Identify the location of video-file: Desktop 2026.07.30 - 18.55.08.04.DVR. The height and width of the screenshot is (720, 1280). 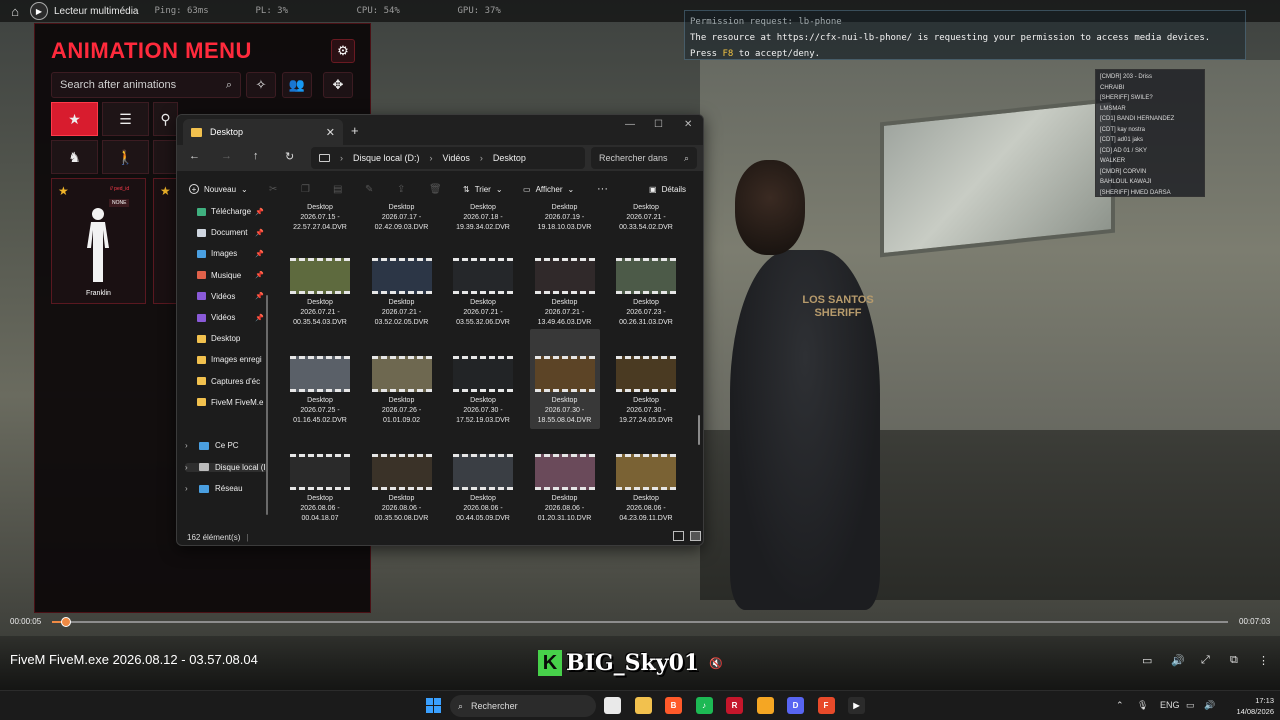
(564, 379).